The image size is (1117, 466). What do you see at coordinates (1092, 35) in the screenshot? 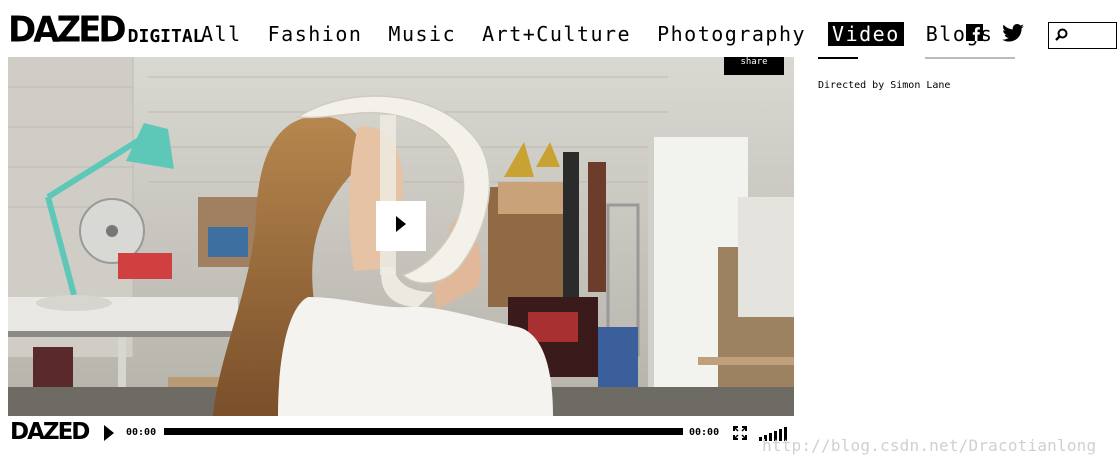
I see `search-input` at bounding box center [1092, 35].